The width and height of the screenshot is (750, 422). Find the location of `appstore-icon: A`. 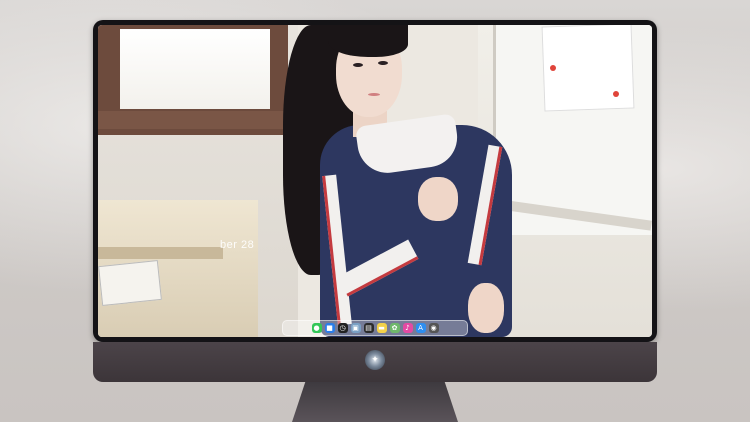

appstore-icon: A is located at coordinates (420, 328).